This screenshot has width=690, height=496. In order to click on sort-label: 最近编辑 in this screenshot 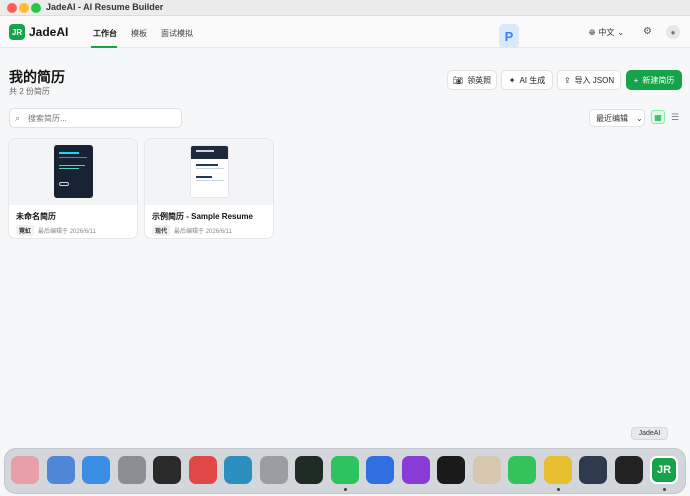, I will do `click(612, 118)`.